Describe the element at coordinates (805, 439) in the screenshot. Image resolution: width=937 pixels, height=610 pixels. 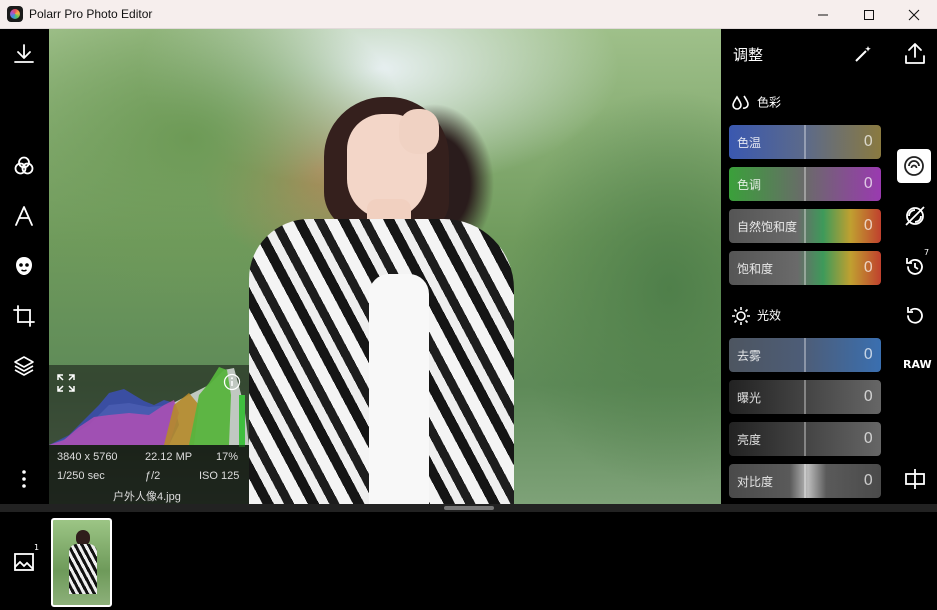
I see `slider-brightness: 亮度 0` at that location.